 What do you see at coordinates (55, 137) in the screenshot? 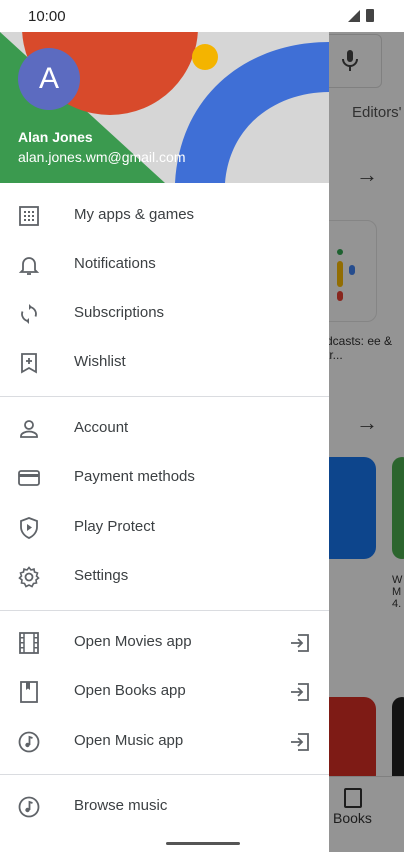
I see `account-name: Alan Jones` at bounding box center [55, 137].